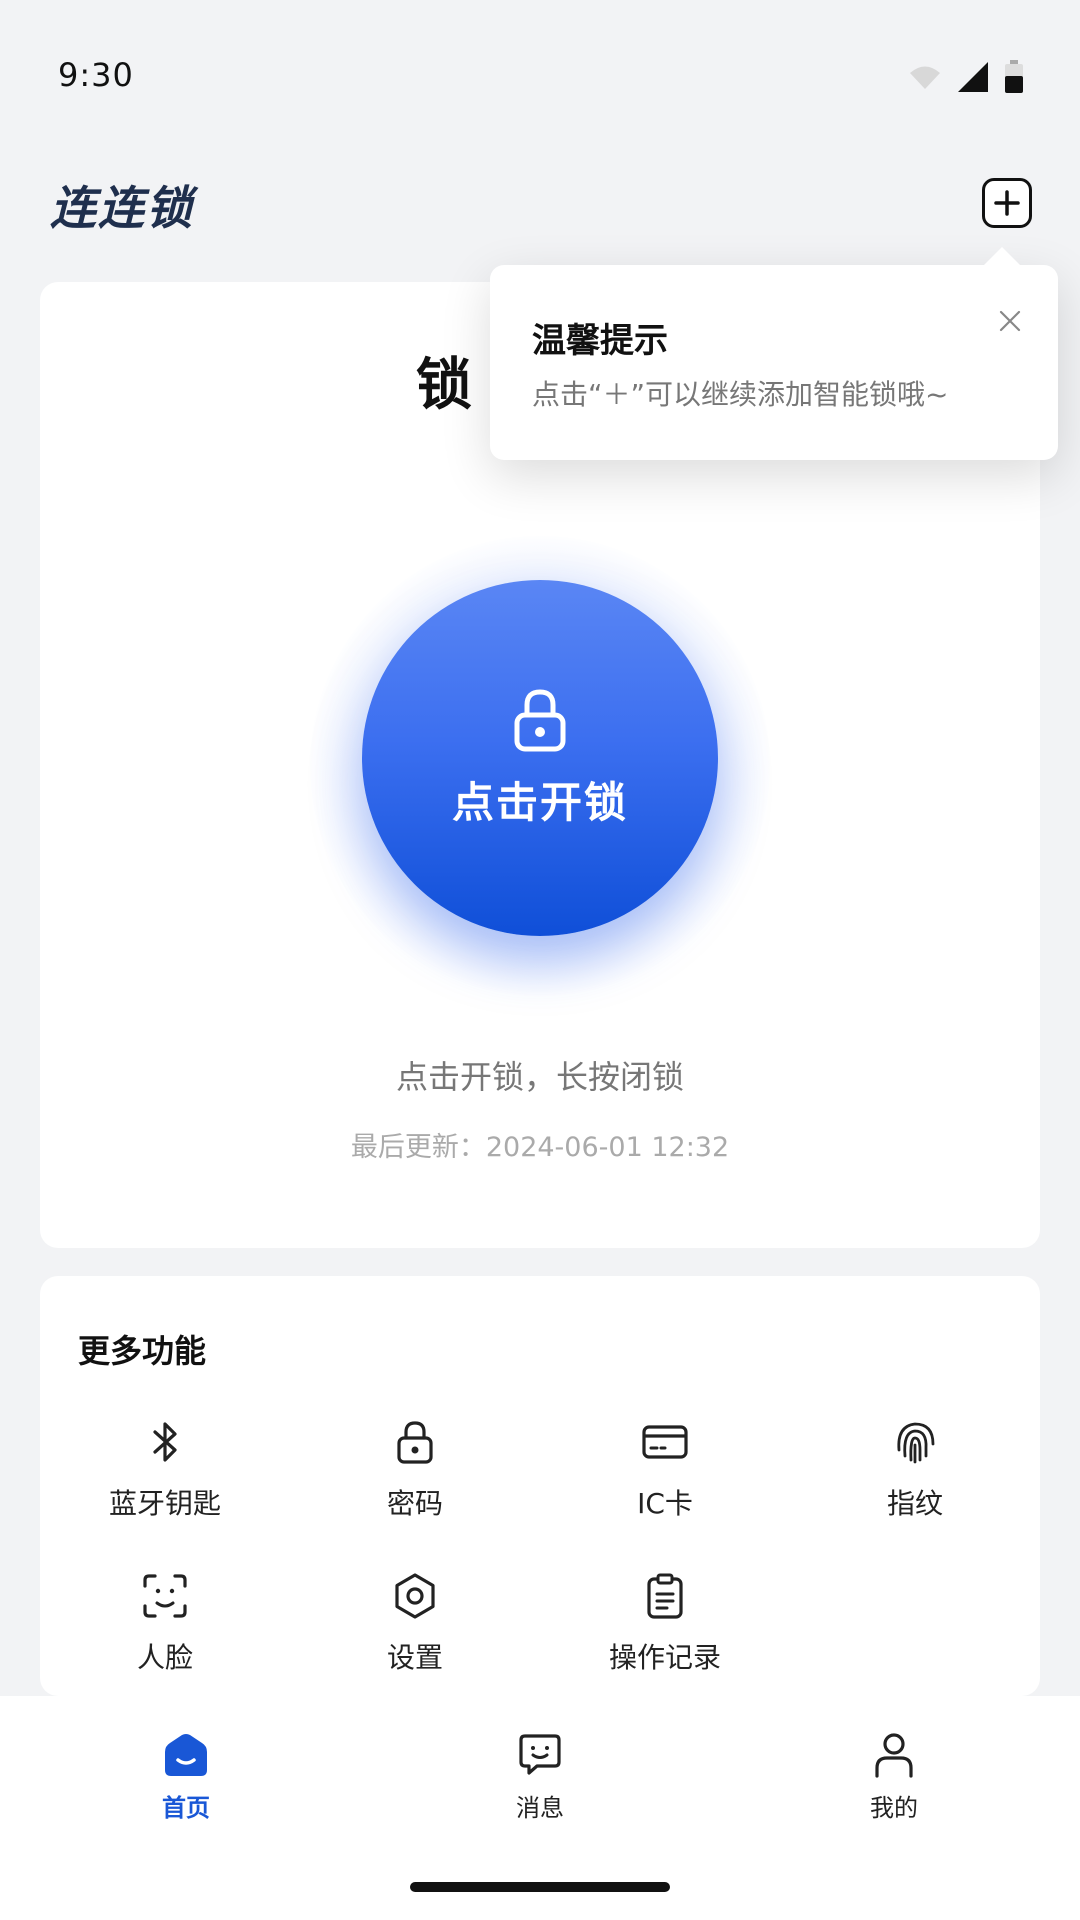 Image resolution: width=1080 pixels, height=1920 pixels. Describe the element at coordinates (164, 1657) in the screenshot. I see `feature-label: 人脸` at that location.